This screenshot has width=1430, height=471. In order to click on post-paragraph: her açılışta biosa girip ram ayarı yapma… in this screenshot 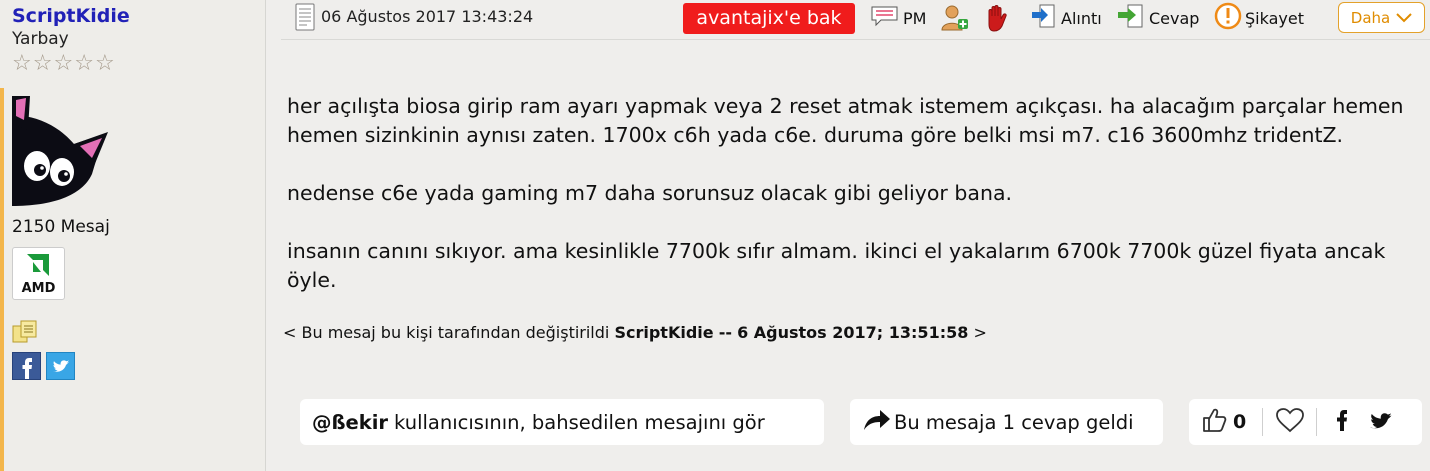, I will do `click(845, 120)`.